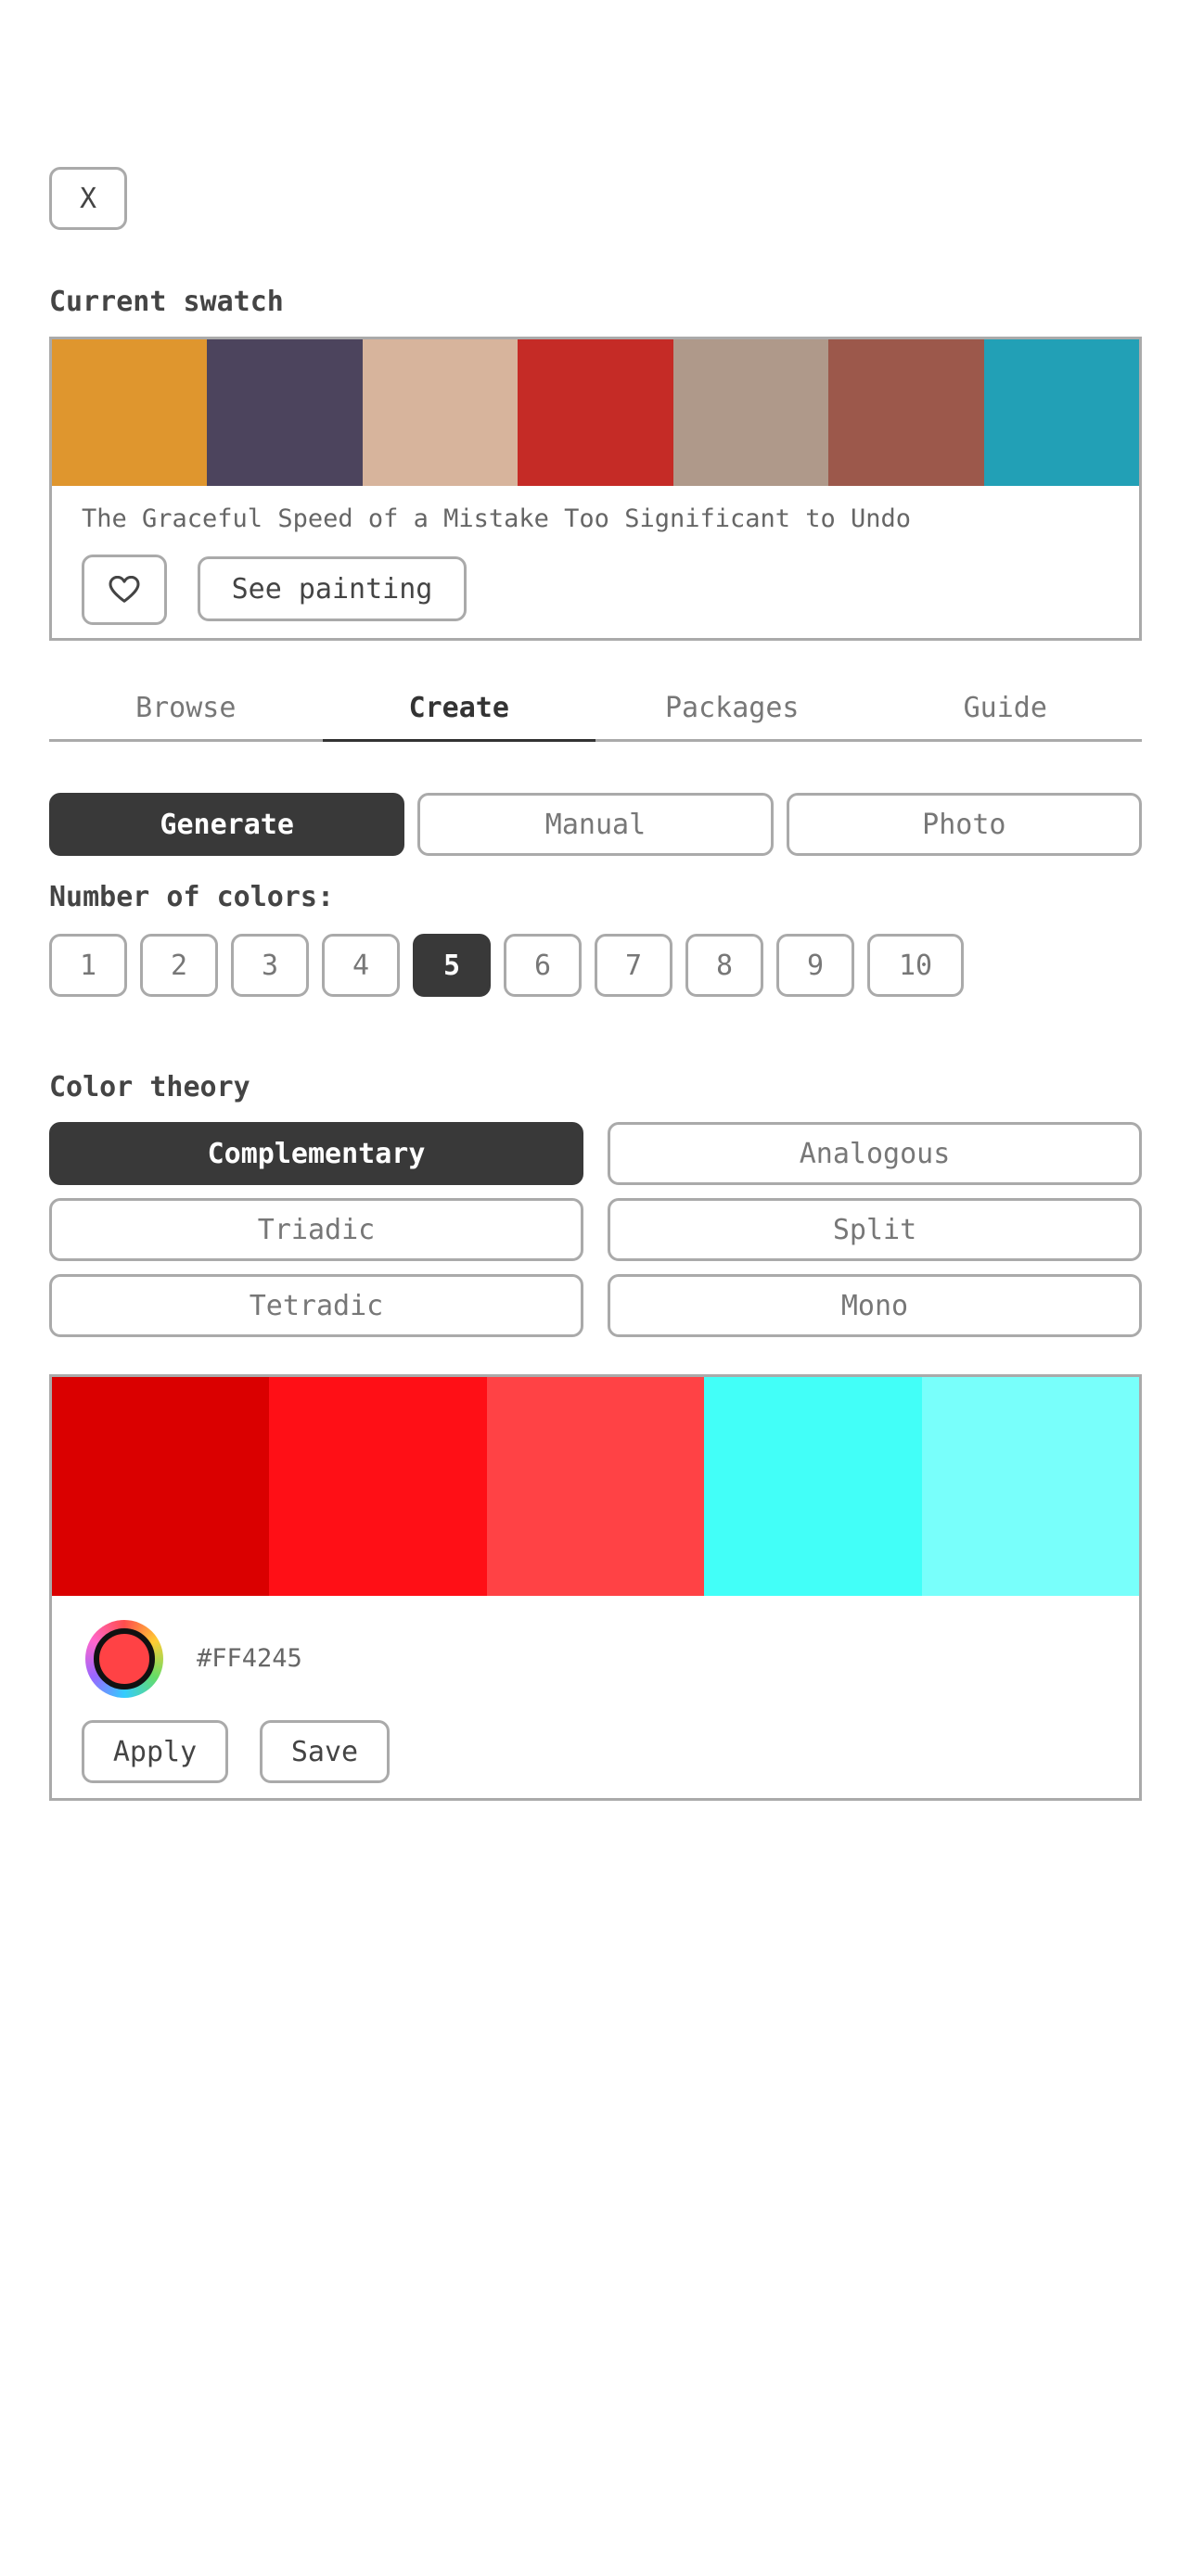 Image resolution: width=1191 pixels, height=2576 pixels. What do you see at coordinates (270, 965) in the screenshot?
I see `color-count-3-button: 3` at bounding box center [270, 965].